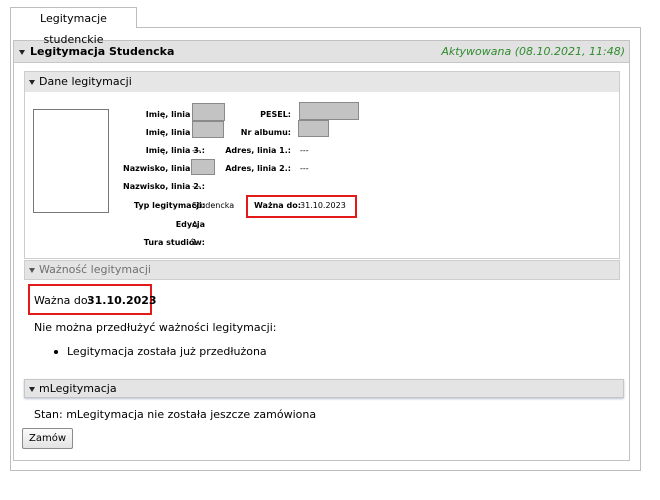  Describe the element at coordinates (122, 300) in the screenshot. I see `valid-until-value: 31.10.2023` at that location.